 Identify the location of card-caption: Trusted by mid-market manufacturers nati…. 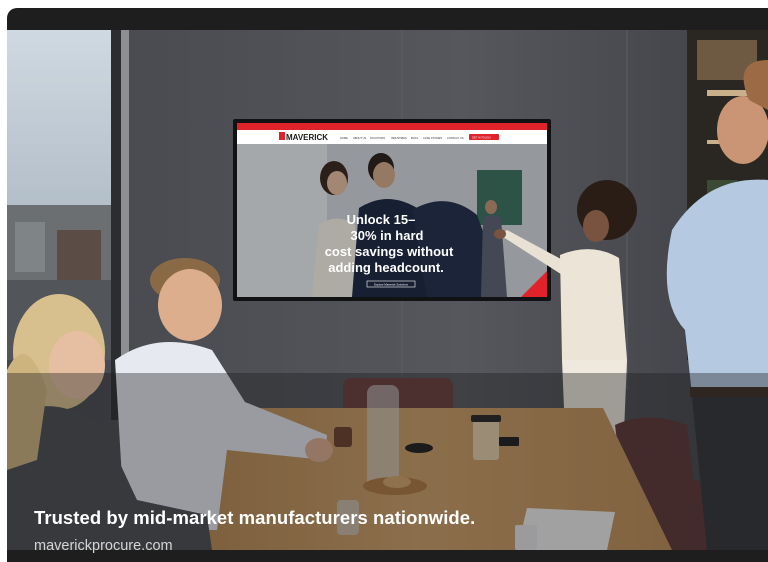
(255, 517).